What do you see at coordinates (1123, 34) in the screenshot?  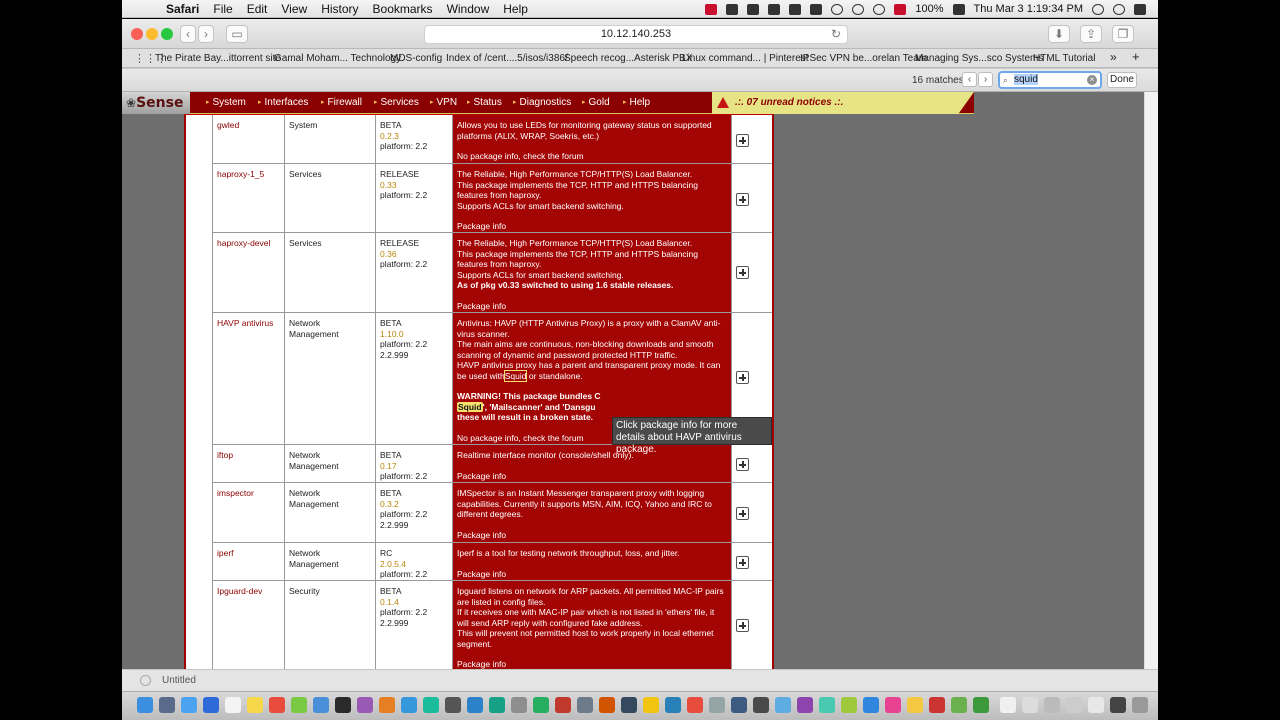 I see `tabs-overview-icon: ❐` at bounding box center [1123, 34].